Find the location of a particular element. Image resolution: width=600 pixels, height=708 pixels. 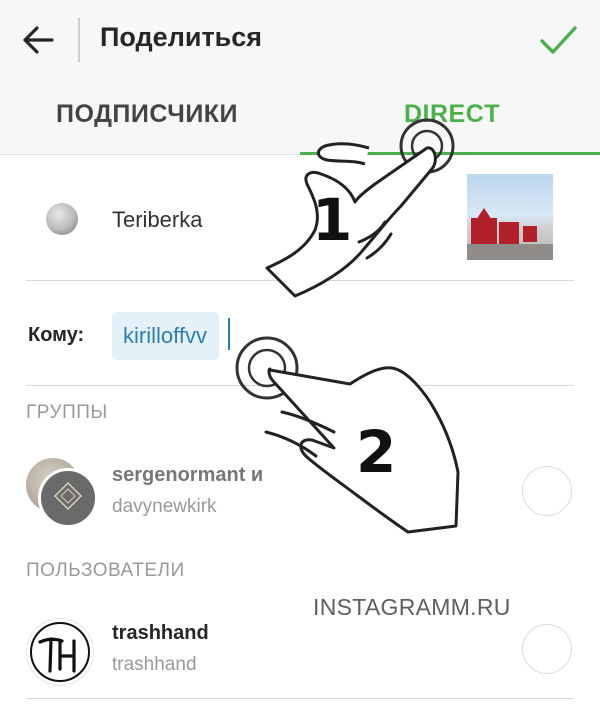

groups-header: ГРУППЫ is located at coordinates (67, 412).